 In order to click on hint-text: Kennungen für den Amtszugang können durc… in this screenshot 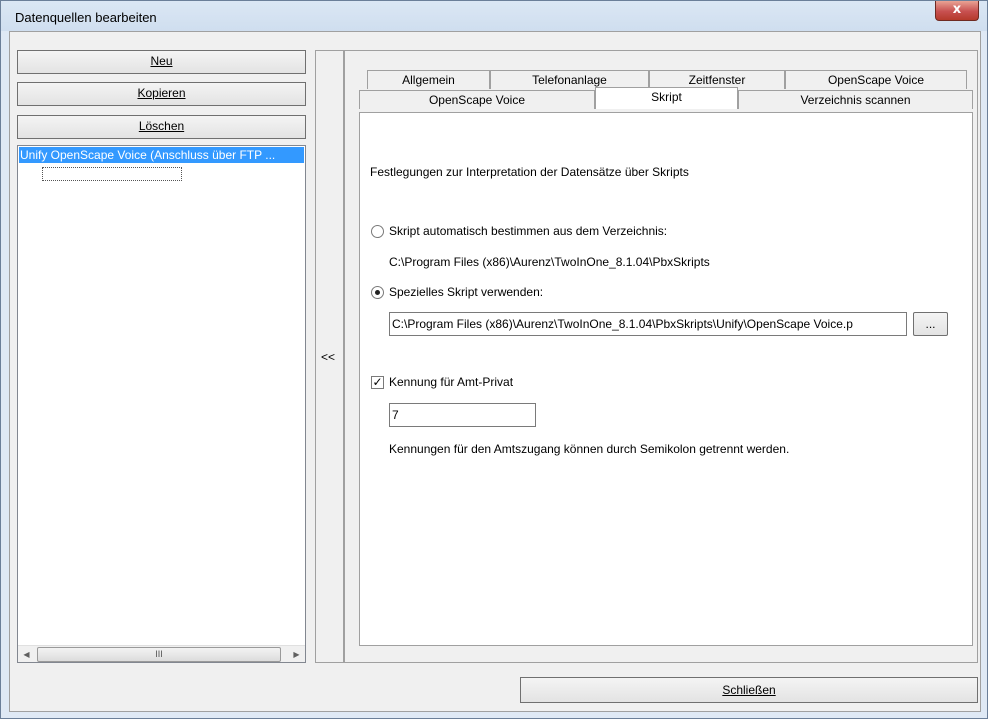, I will do `click(589, 449)`.